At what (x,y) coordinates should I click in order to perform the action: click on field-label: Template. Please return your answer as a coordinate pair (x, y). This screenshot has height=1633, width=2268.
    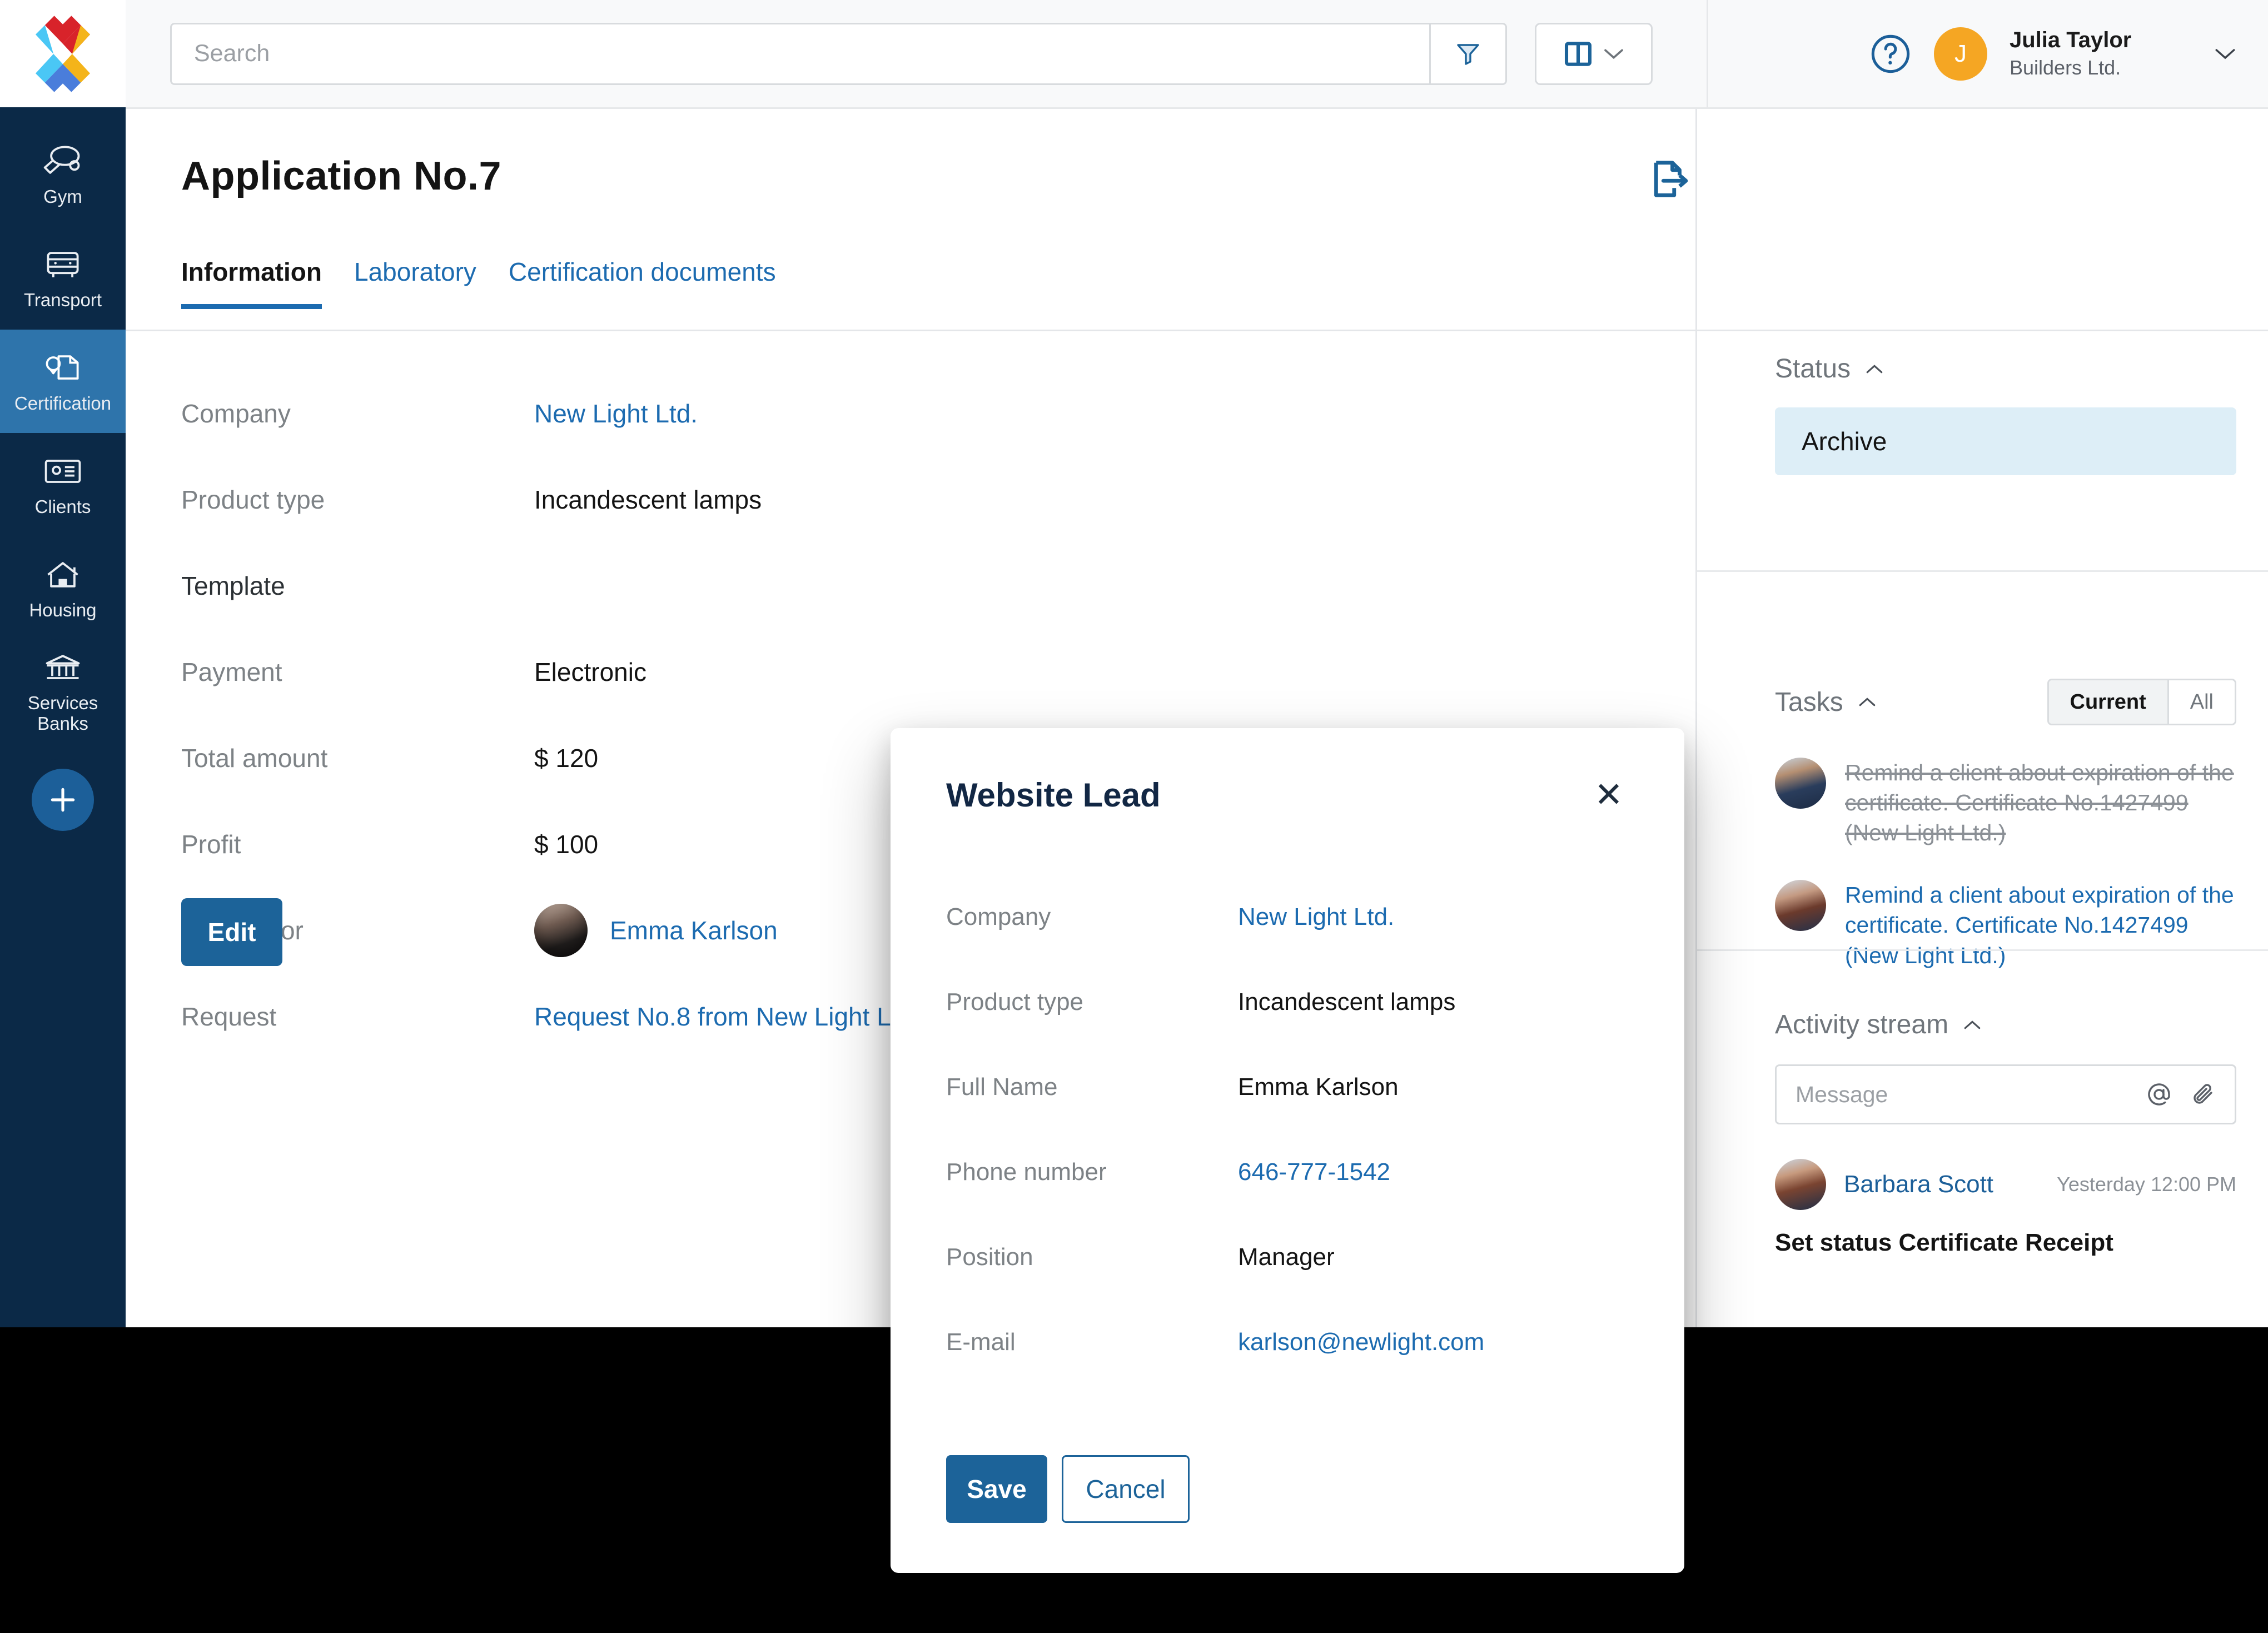
    Looking at the image, I should click on (233, 585).